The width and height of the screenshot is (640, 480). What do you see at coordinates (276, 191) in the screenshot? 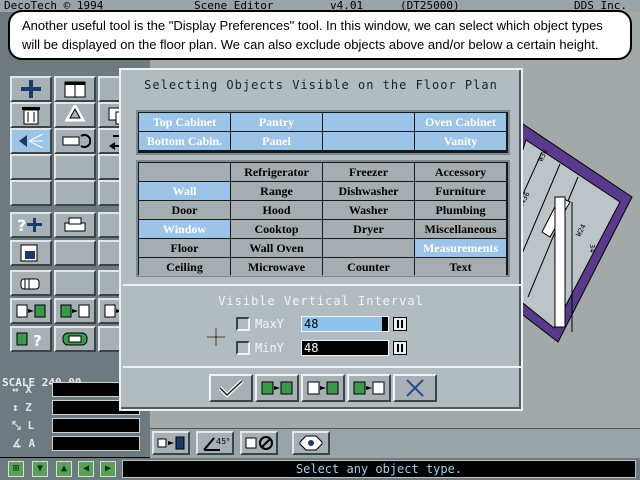
I see `object-type-range: Range` at bounding box center [276, 191].